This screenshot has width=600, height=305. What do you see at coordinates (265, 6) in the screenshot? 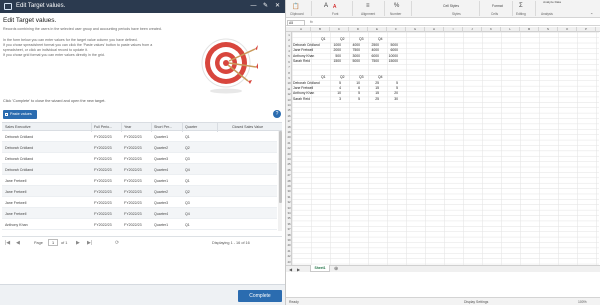
I see `edit-icon: ✎` at bounding box center [265, 6].